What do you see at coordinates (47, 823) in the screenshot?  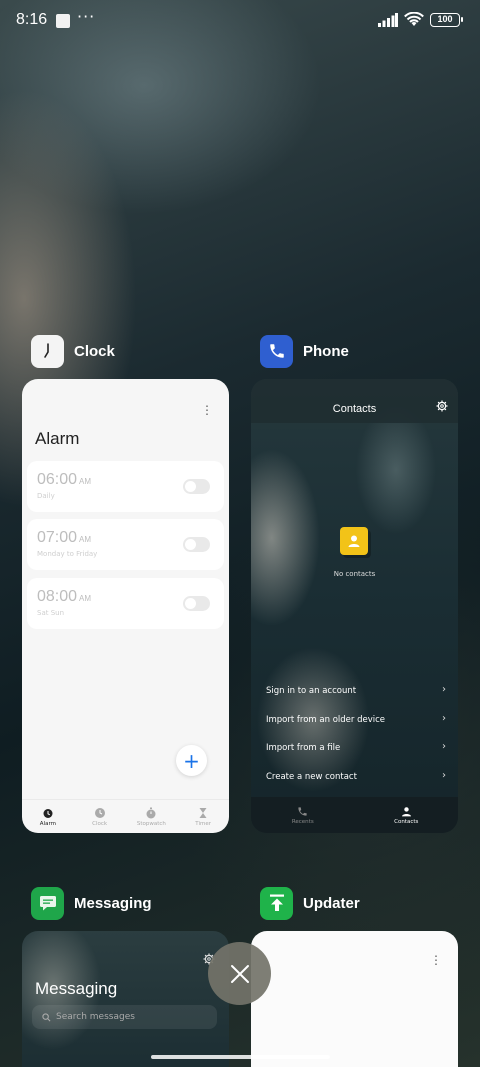 I see `nav-label: Alarm` at bounding box center [47, 823].